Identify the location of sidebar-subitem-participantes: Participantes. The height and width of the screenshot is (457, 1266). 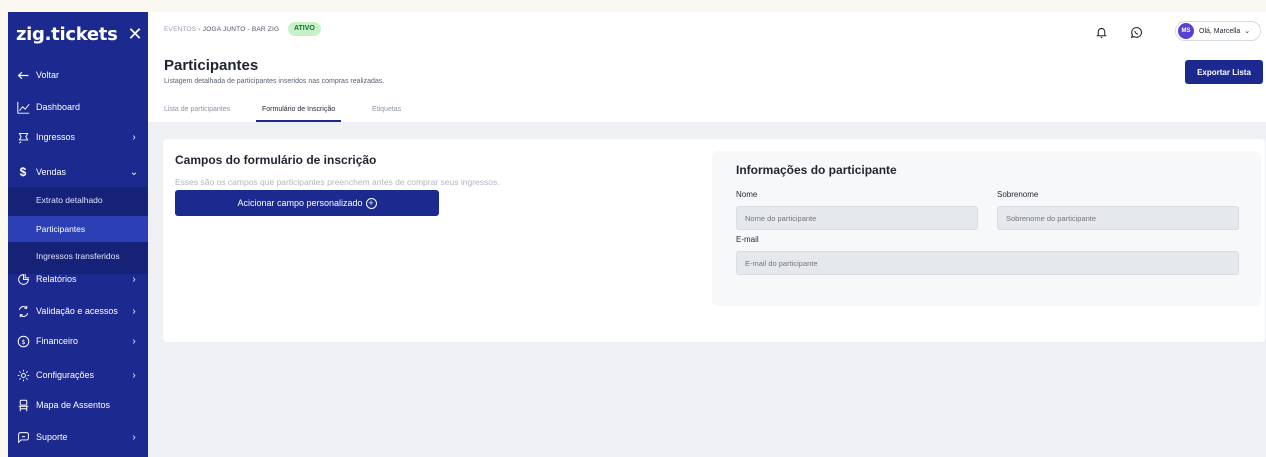
(78, 229).